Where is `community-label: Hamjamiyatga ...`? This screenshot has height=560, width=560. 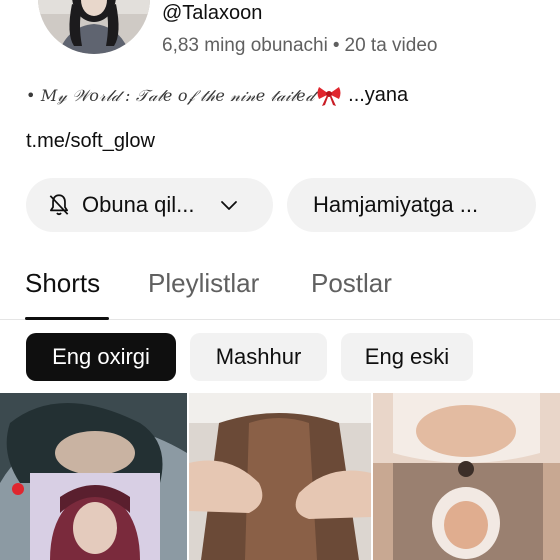
community-label: Hamjamiyatga ... is located at coordinates (396, 204).